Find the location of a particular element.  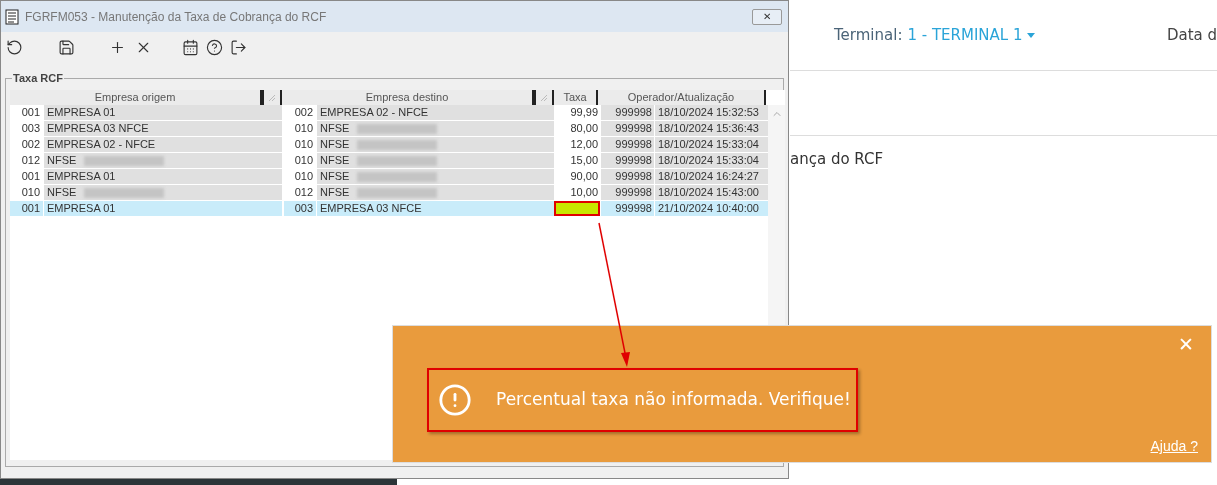

table-row: 003 EMPRESA 03 NFCE 010 NFSE 80,00 999998 18/10/2024 15:36:43 is located at coordinates (389, 129).